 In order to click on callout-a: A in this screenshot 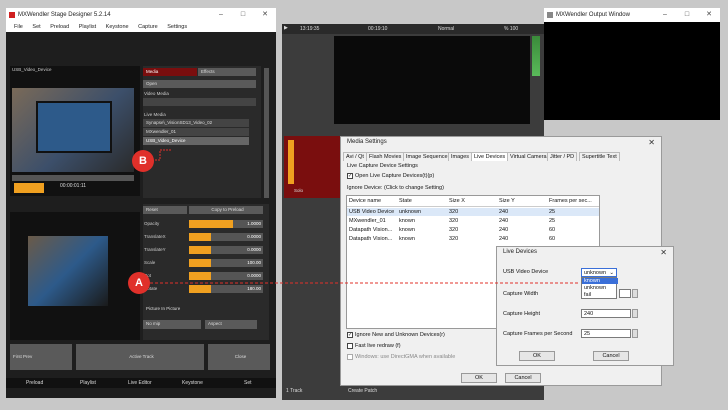, I will do `click(139, 283)`.